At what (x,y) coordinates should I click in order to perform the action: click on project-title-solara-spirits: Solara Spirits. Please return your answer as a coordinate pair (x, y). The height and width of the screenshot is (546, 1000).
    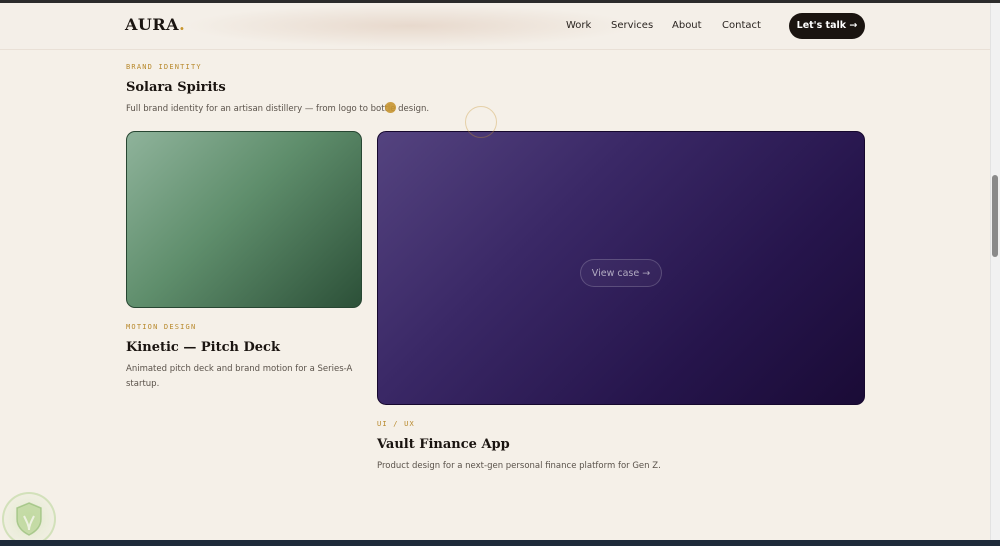
    Looking at the image, I should click on (176, 87).